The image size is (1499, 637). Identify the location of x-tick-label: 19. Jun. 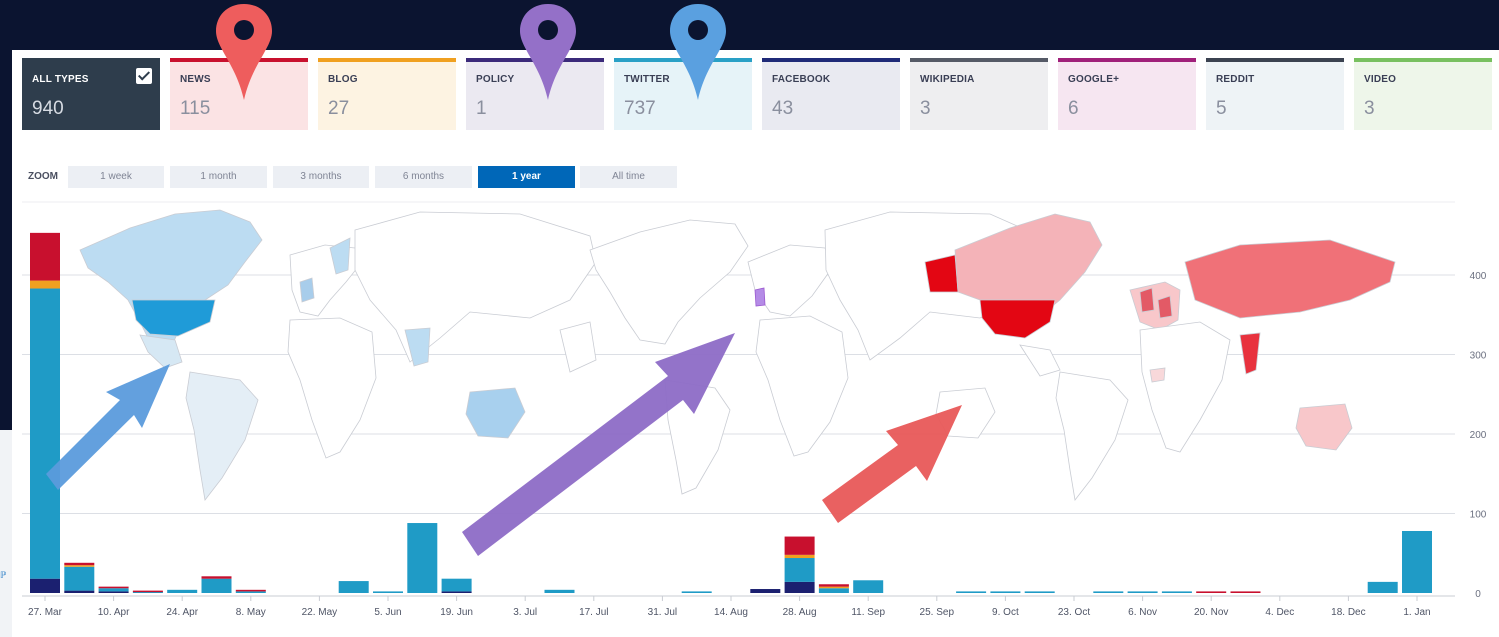
(456, 612).